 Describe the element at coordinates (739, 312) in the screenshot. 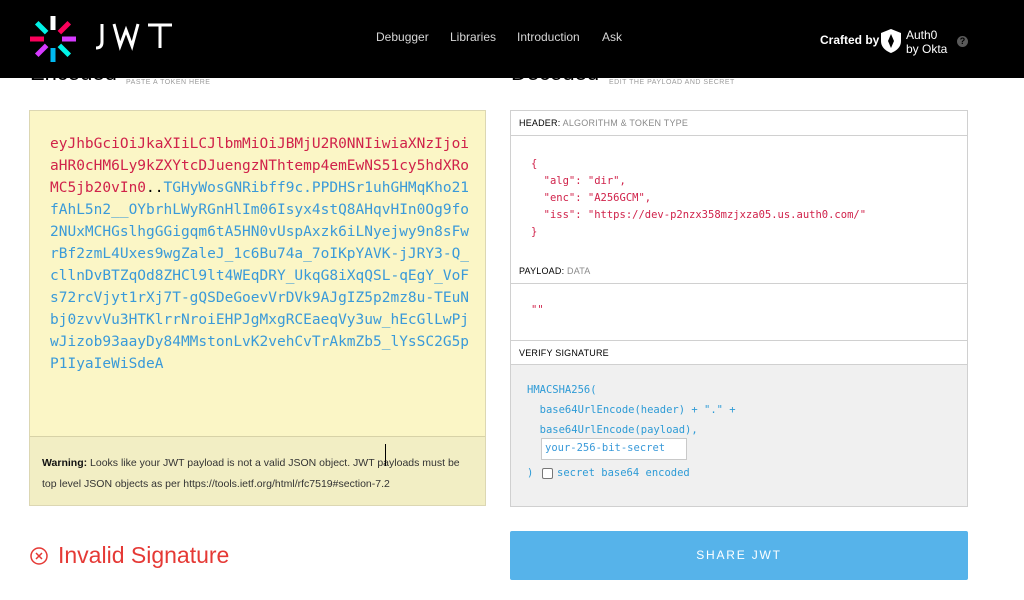

I see `payload-json-editor: ""` at that location.